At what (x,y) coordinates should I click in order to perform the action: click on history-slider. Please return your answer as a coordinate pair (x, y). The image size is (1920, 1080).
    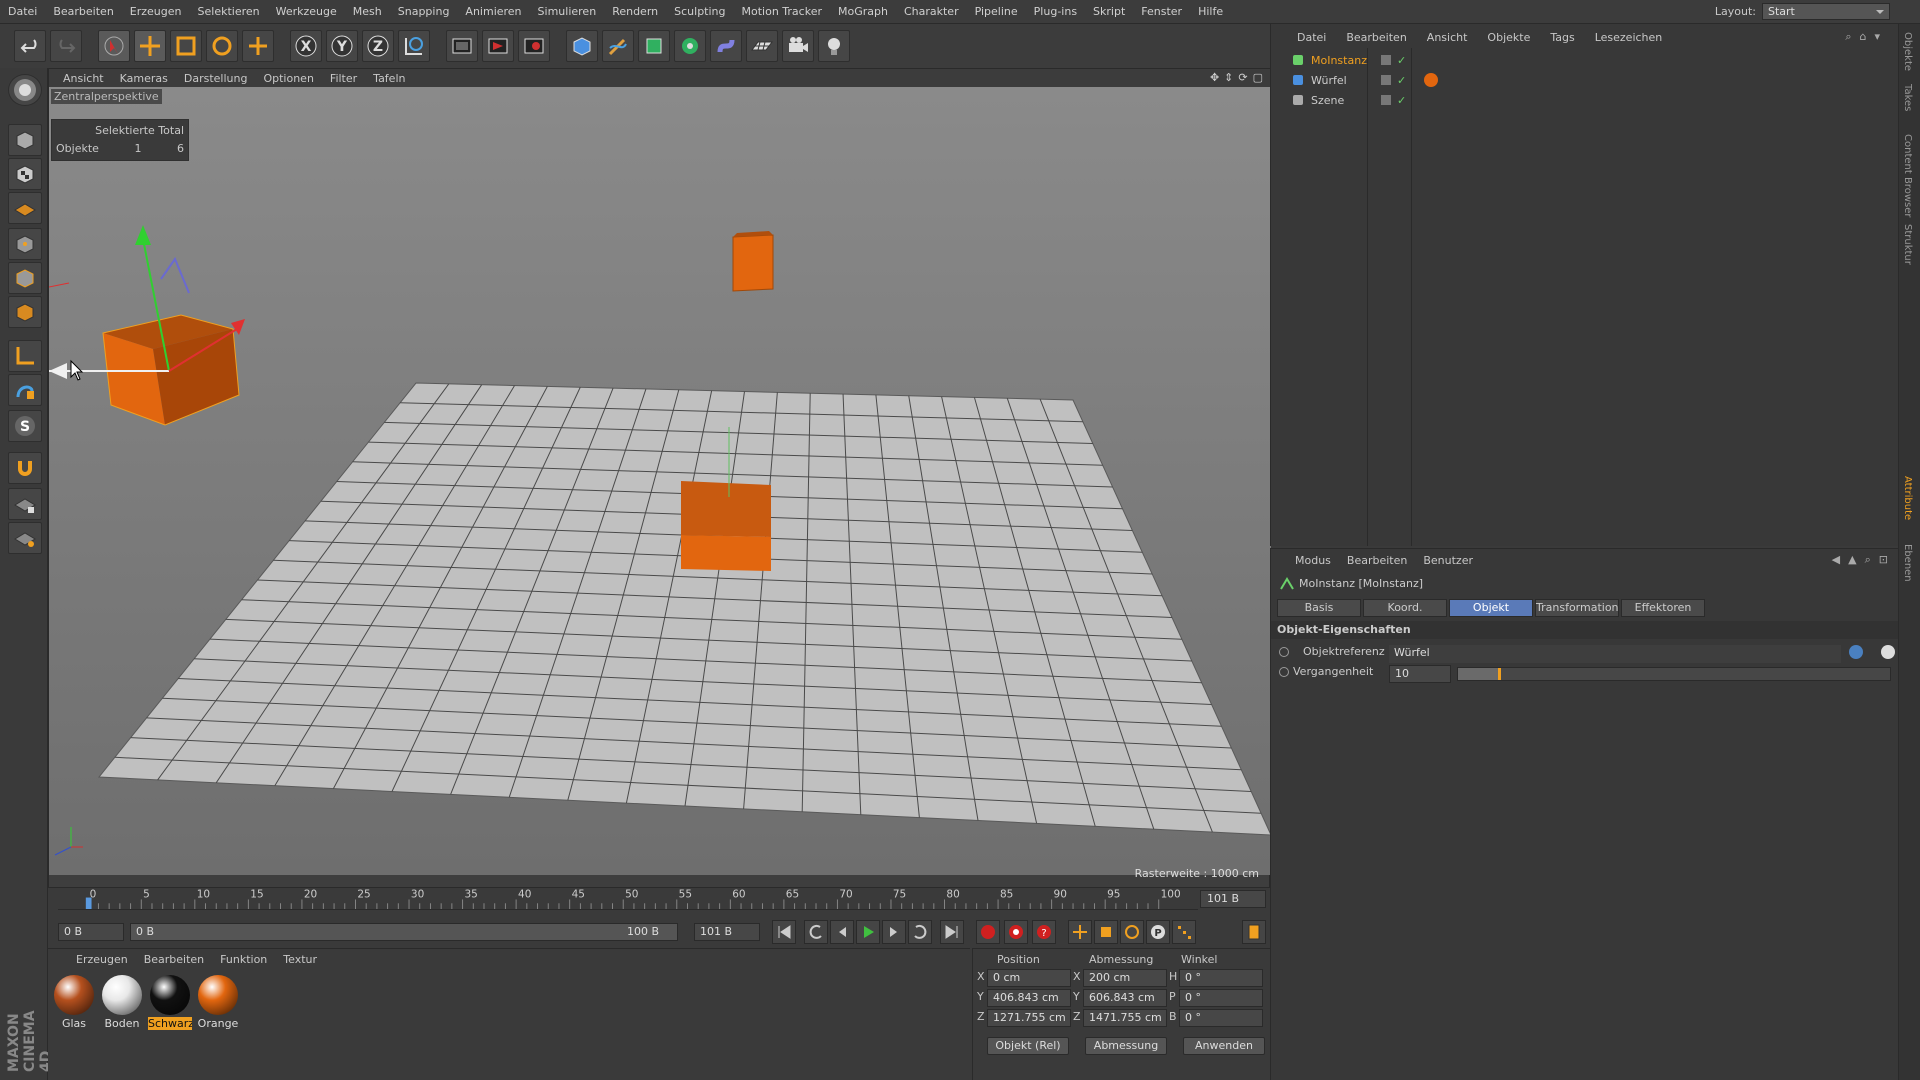
    Looking at the image, I should click on (1674, 674).